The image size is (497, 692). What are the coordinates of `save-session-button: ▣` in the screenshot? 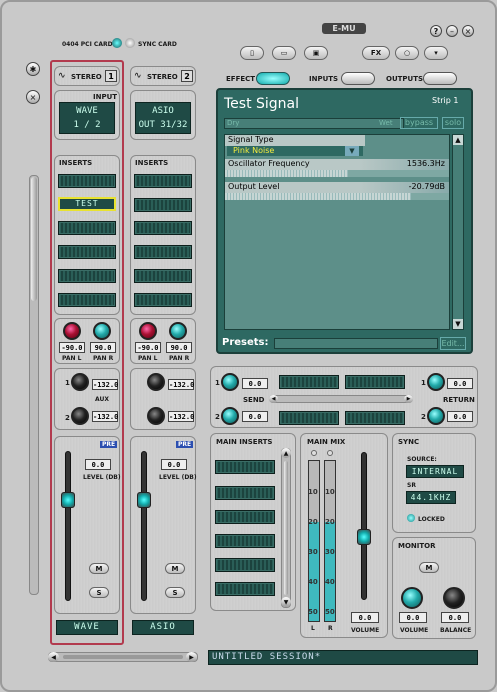 It's located at (316, 53).